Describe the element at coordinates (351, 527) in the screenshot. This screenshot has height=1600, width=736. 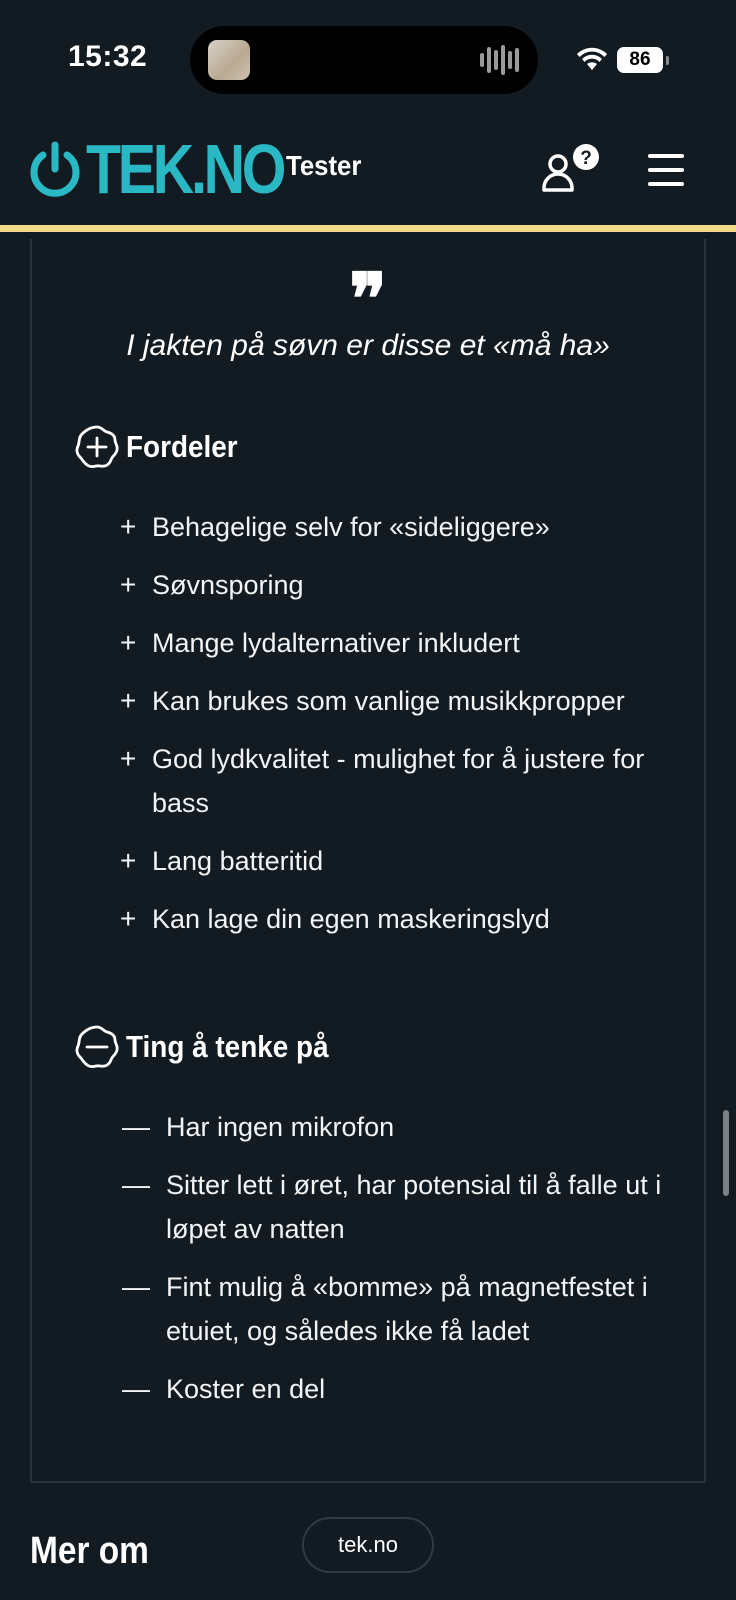
I see `pro-text: Behagelige selv for «sideliggere»` at that location.